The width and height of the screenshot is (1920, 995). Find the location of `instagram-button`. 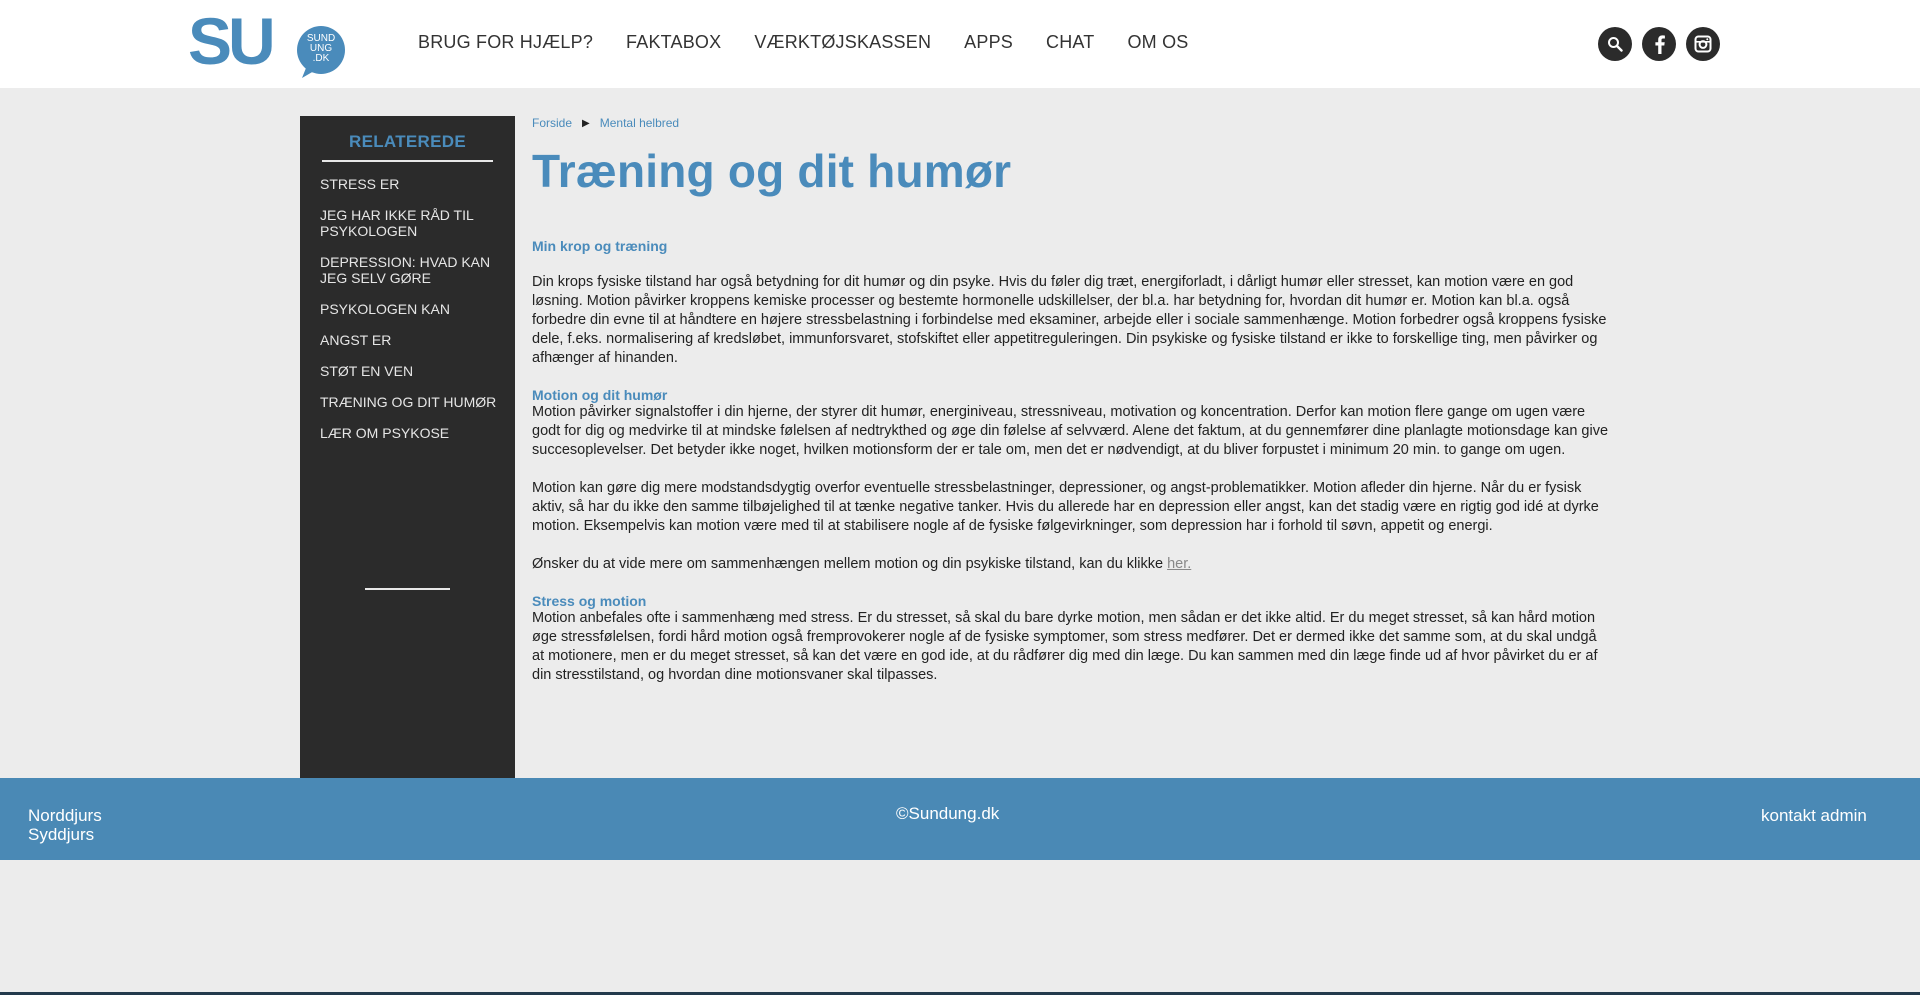

instagram-button is located at coordinates (1703, 44).